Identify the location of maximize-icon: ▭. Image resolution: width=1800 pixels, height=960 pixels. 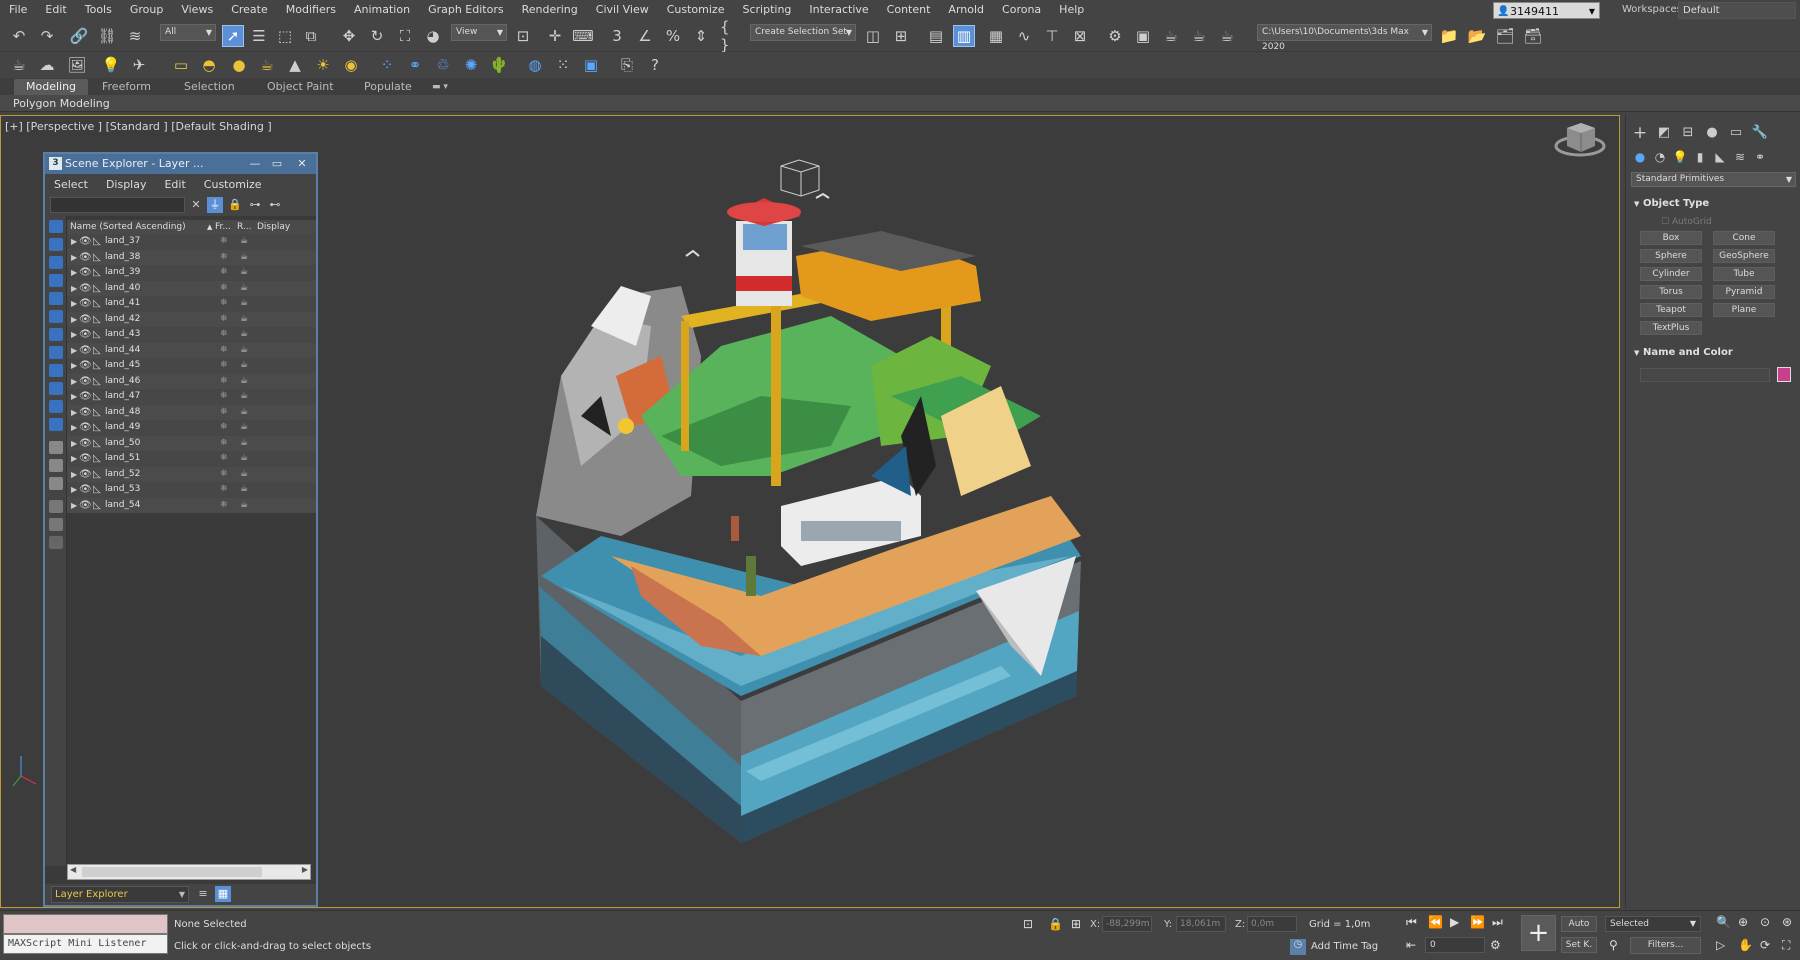
(277, 164).